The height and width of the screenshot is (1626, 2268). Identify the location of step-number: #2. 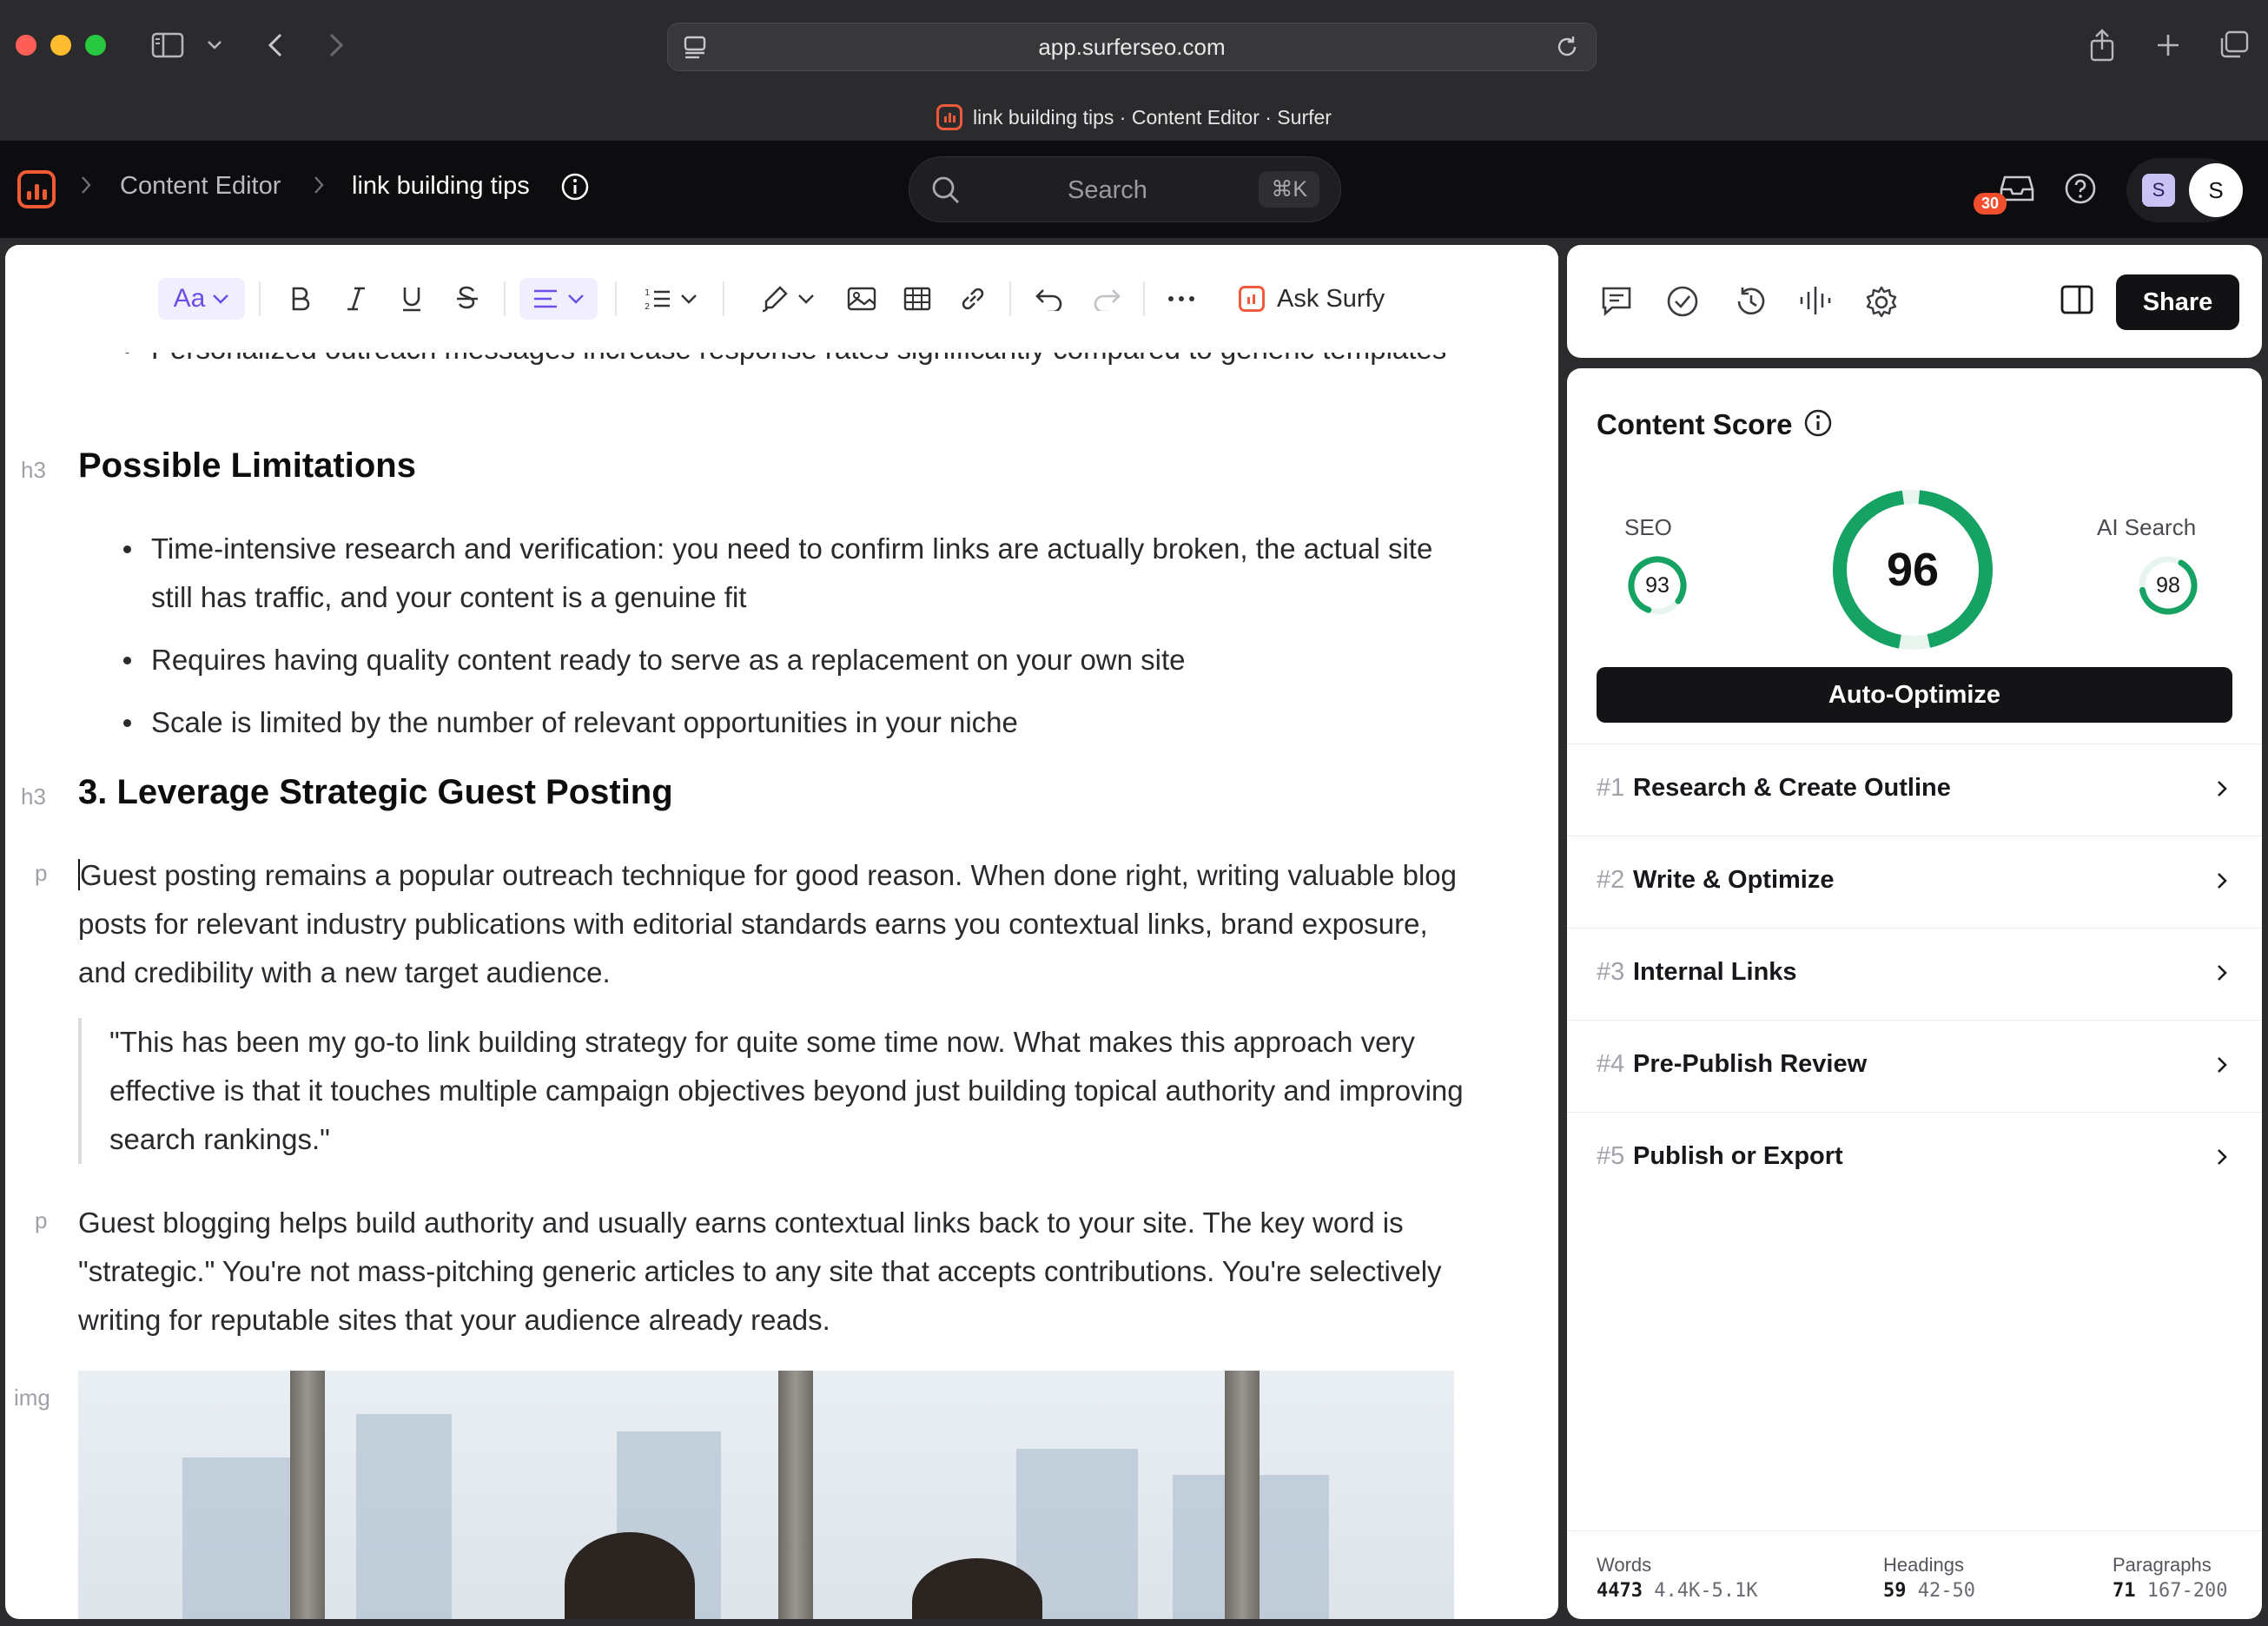
(1611, 880).